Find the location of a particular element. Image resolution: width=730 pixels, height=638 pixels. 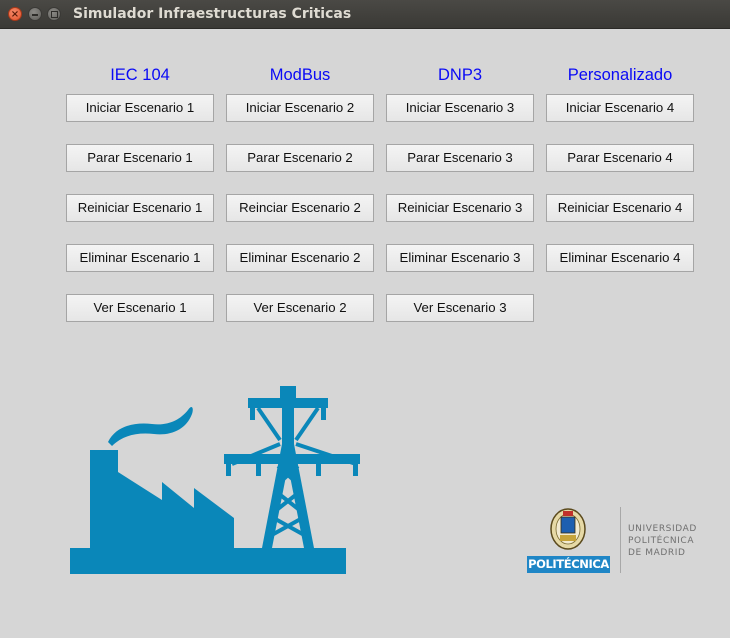

header-modbus: ModBus is located at coordinates (300, 75).